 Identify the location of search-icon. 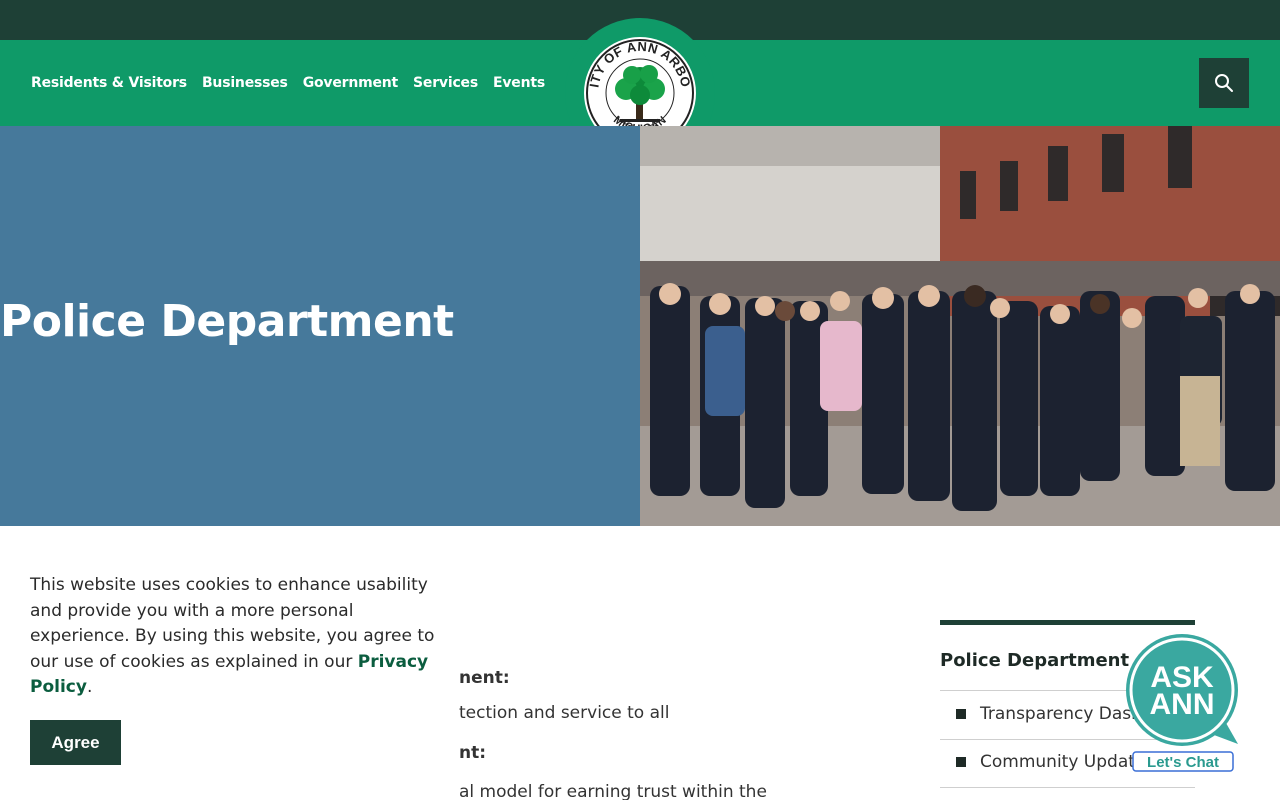
(1224, 83).